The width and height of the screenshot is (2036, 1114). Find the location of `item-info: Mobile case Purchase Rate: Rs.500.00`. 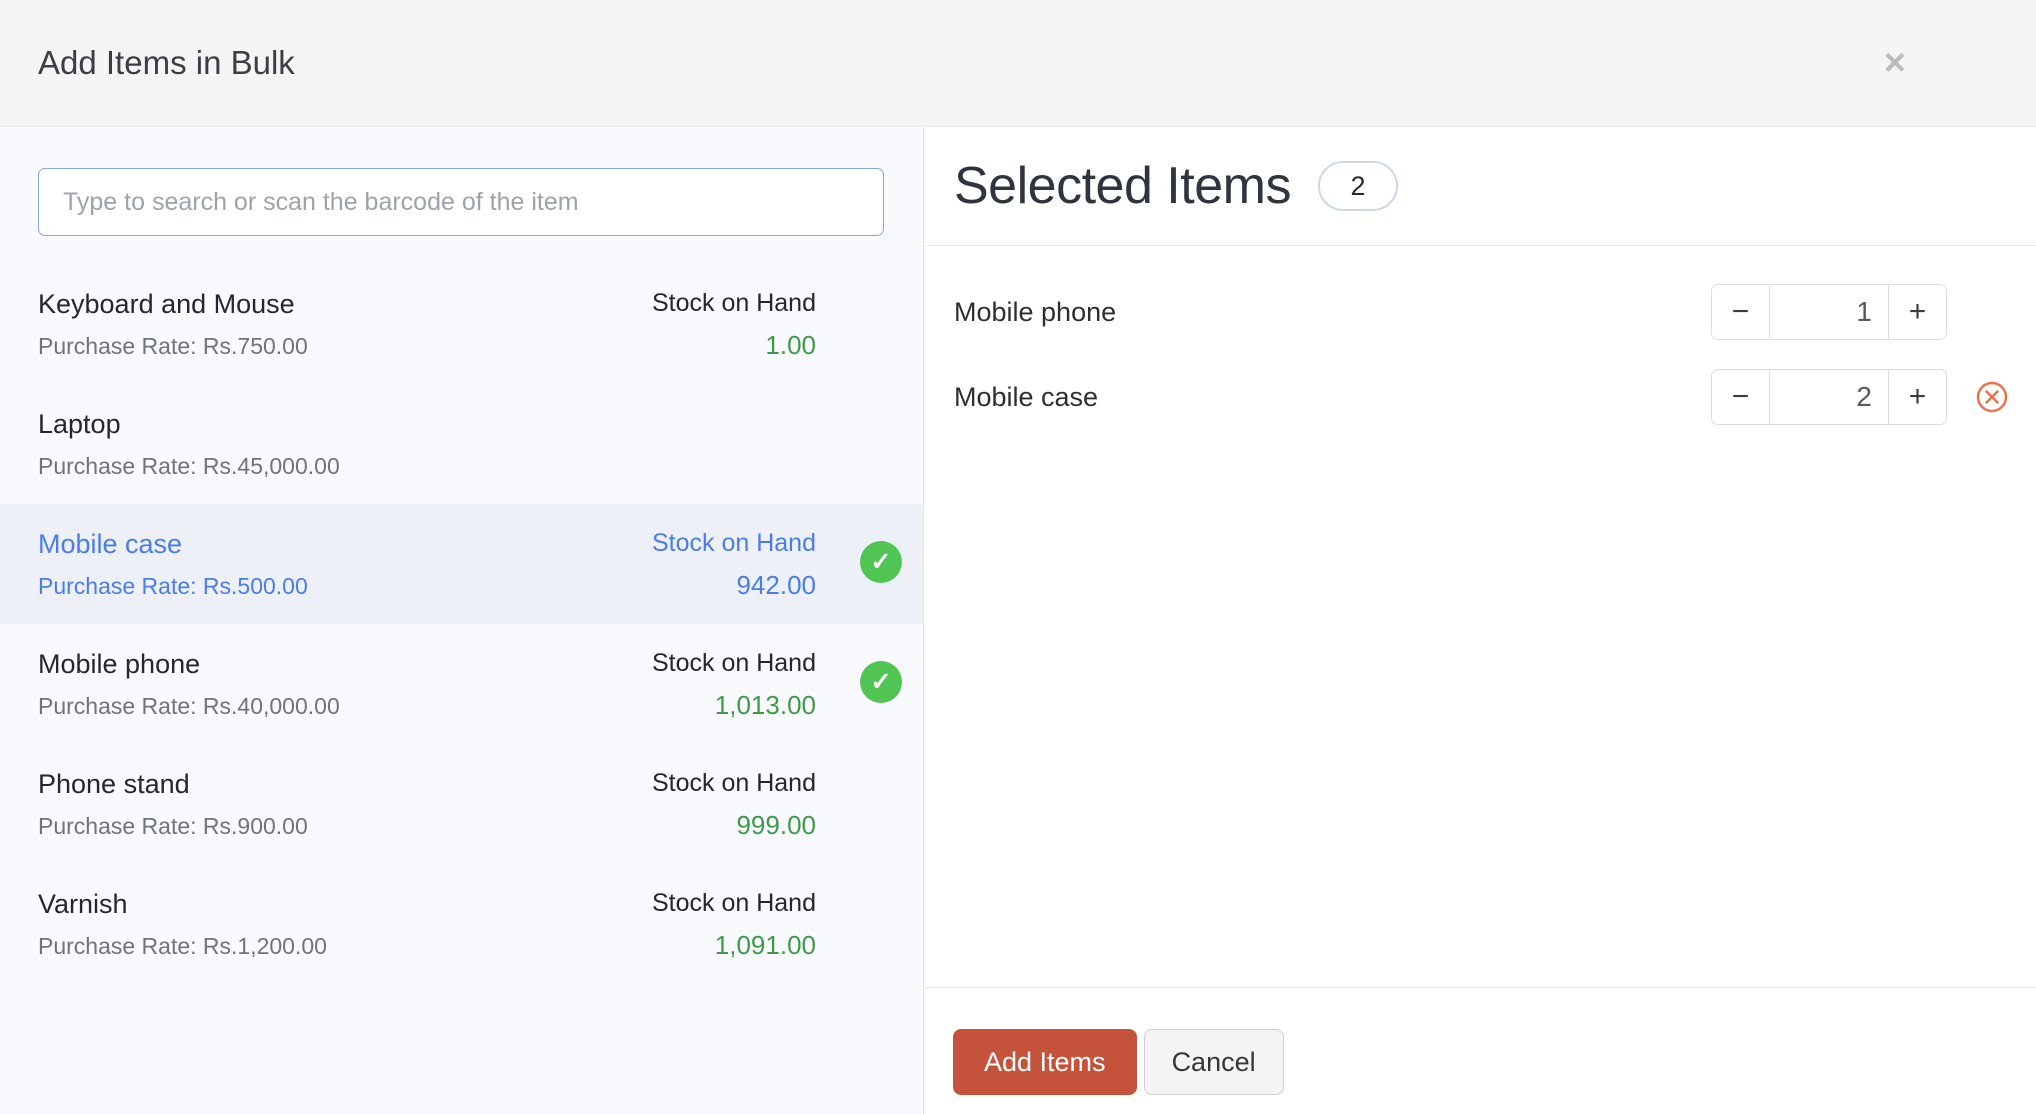

item-info: Mobile case Purchase Rate: Rs.500.00 is located at coordinates (173, 576).